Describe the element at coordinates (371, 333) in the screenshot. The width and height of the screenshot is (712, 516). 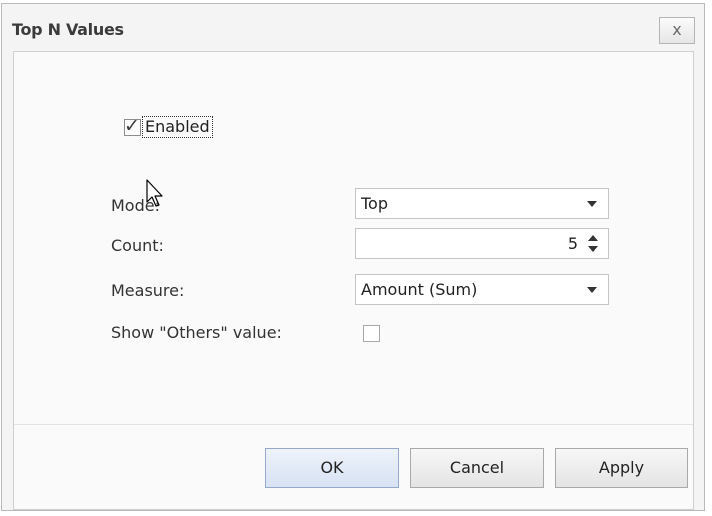
I see `show-others-checkbox` at that location.